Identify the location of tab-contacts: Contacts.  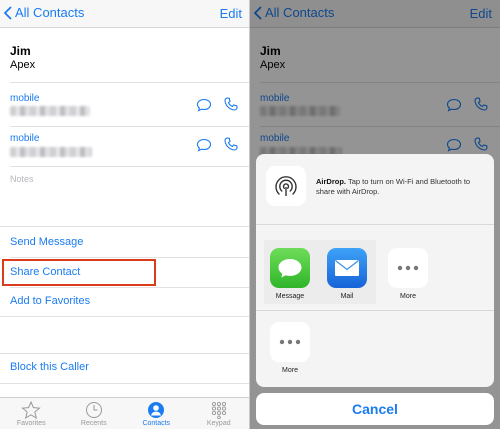
(156, 413).